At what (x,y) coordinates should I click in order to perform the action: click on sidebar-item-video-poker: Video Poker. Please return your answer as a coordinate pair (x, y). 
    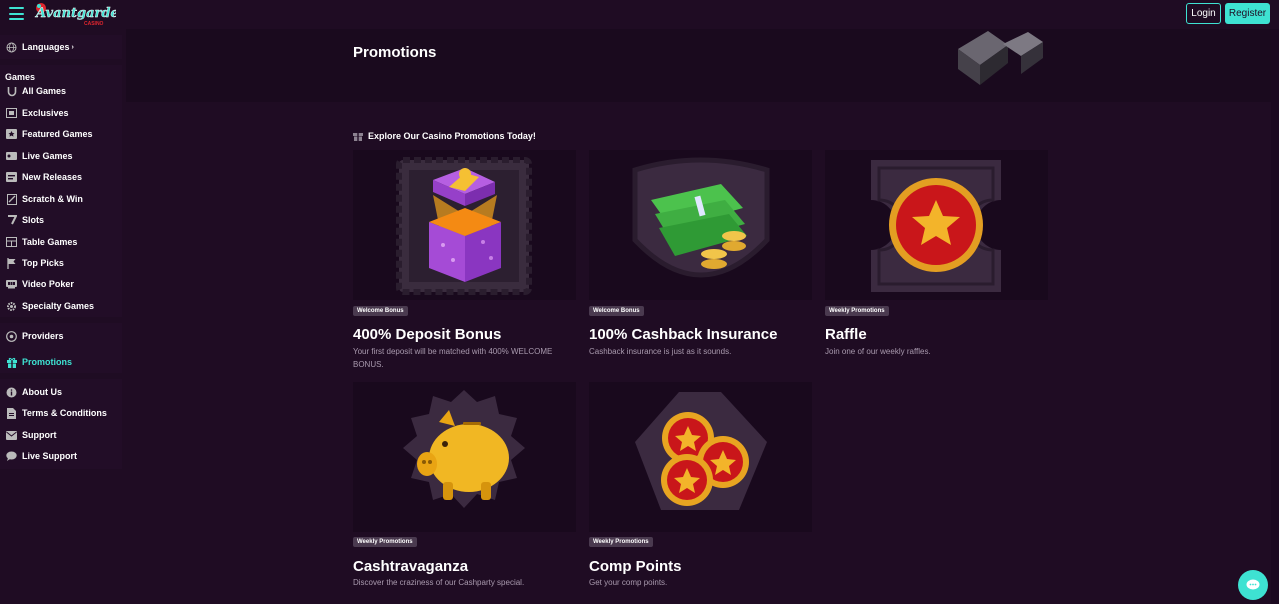
    Looking at the image, I should click on (61, 284).